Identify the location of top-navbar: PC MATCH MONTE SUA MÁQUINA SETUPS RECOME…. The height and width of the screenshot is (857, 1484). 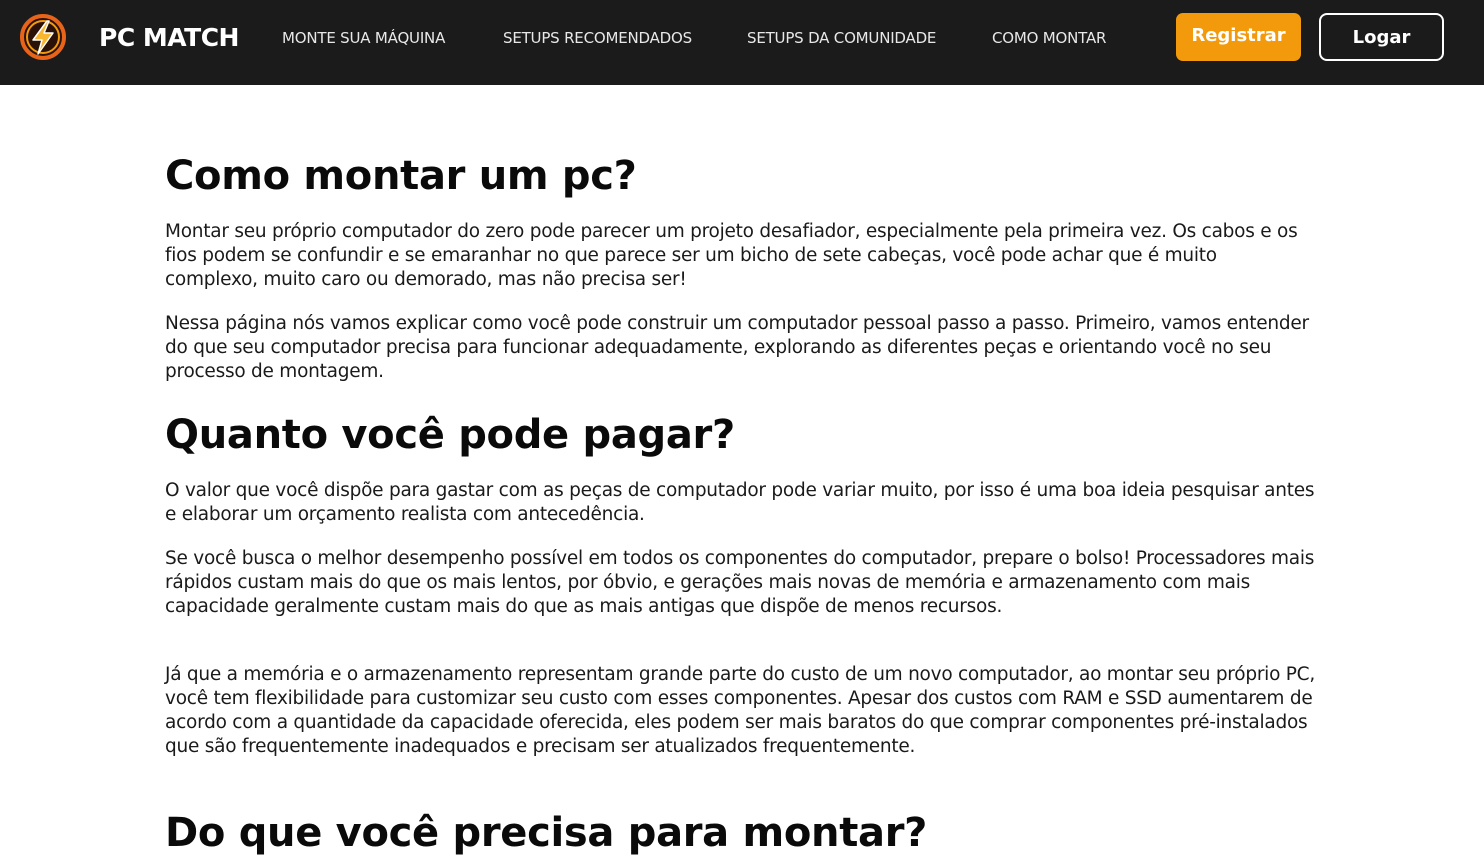
(742, 42).